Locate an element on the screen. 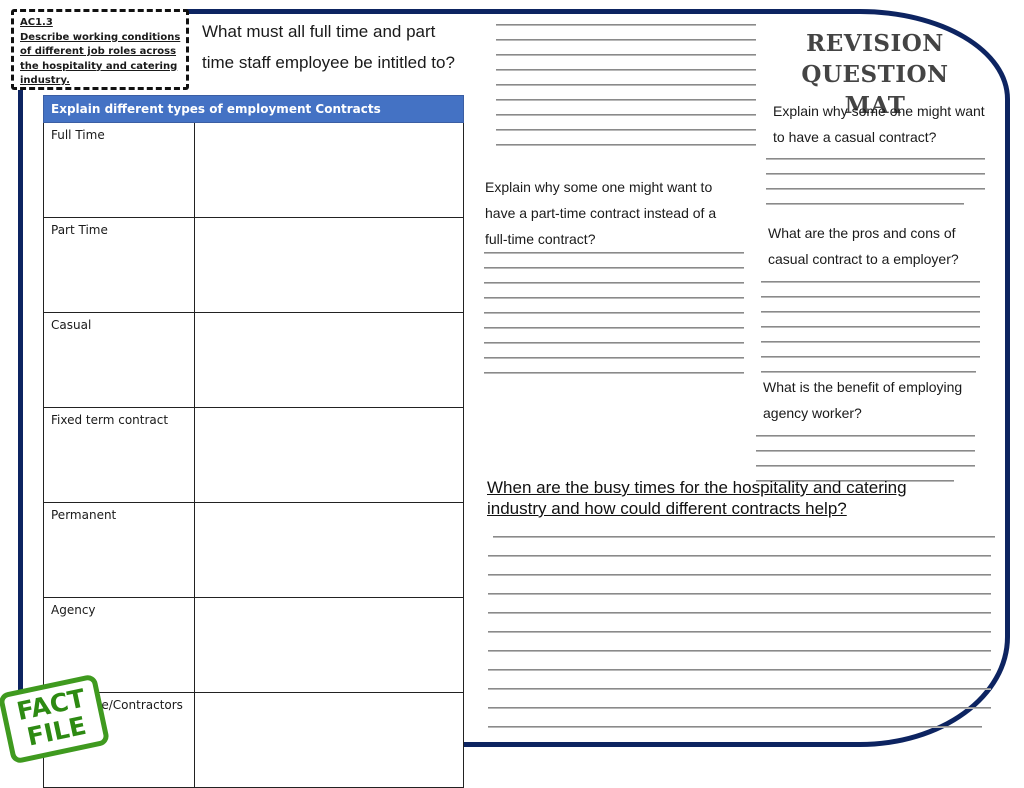  contract-label: Fixed term contract is located at coordinates (119, 455).